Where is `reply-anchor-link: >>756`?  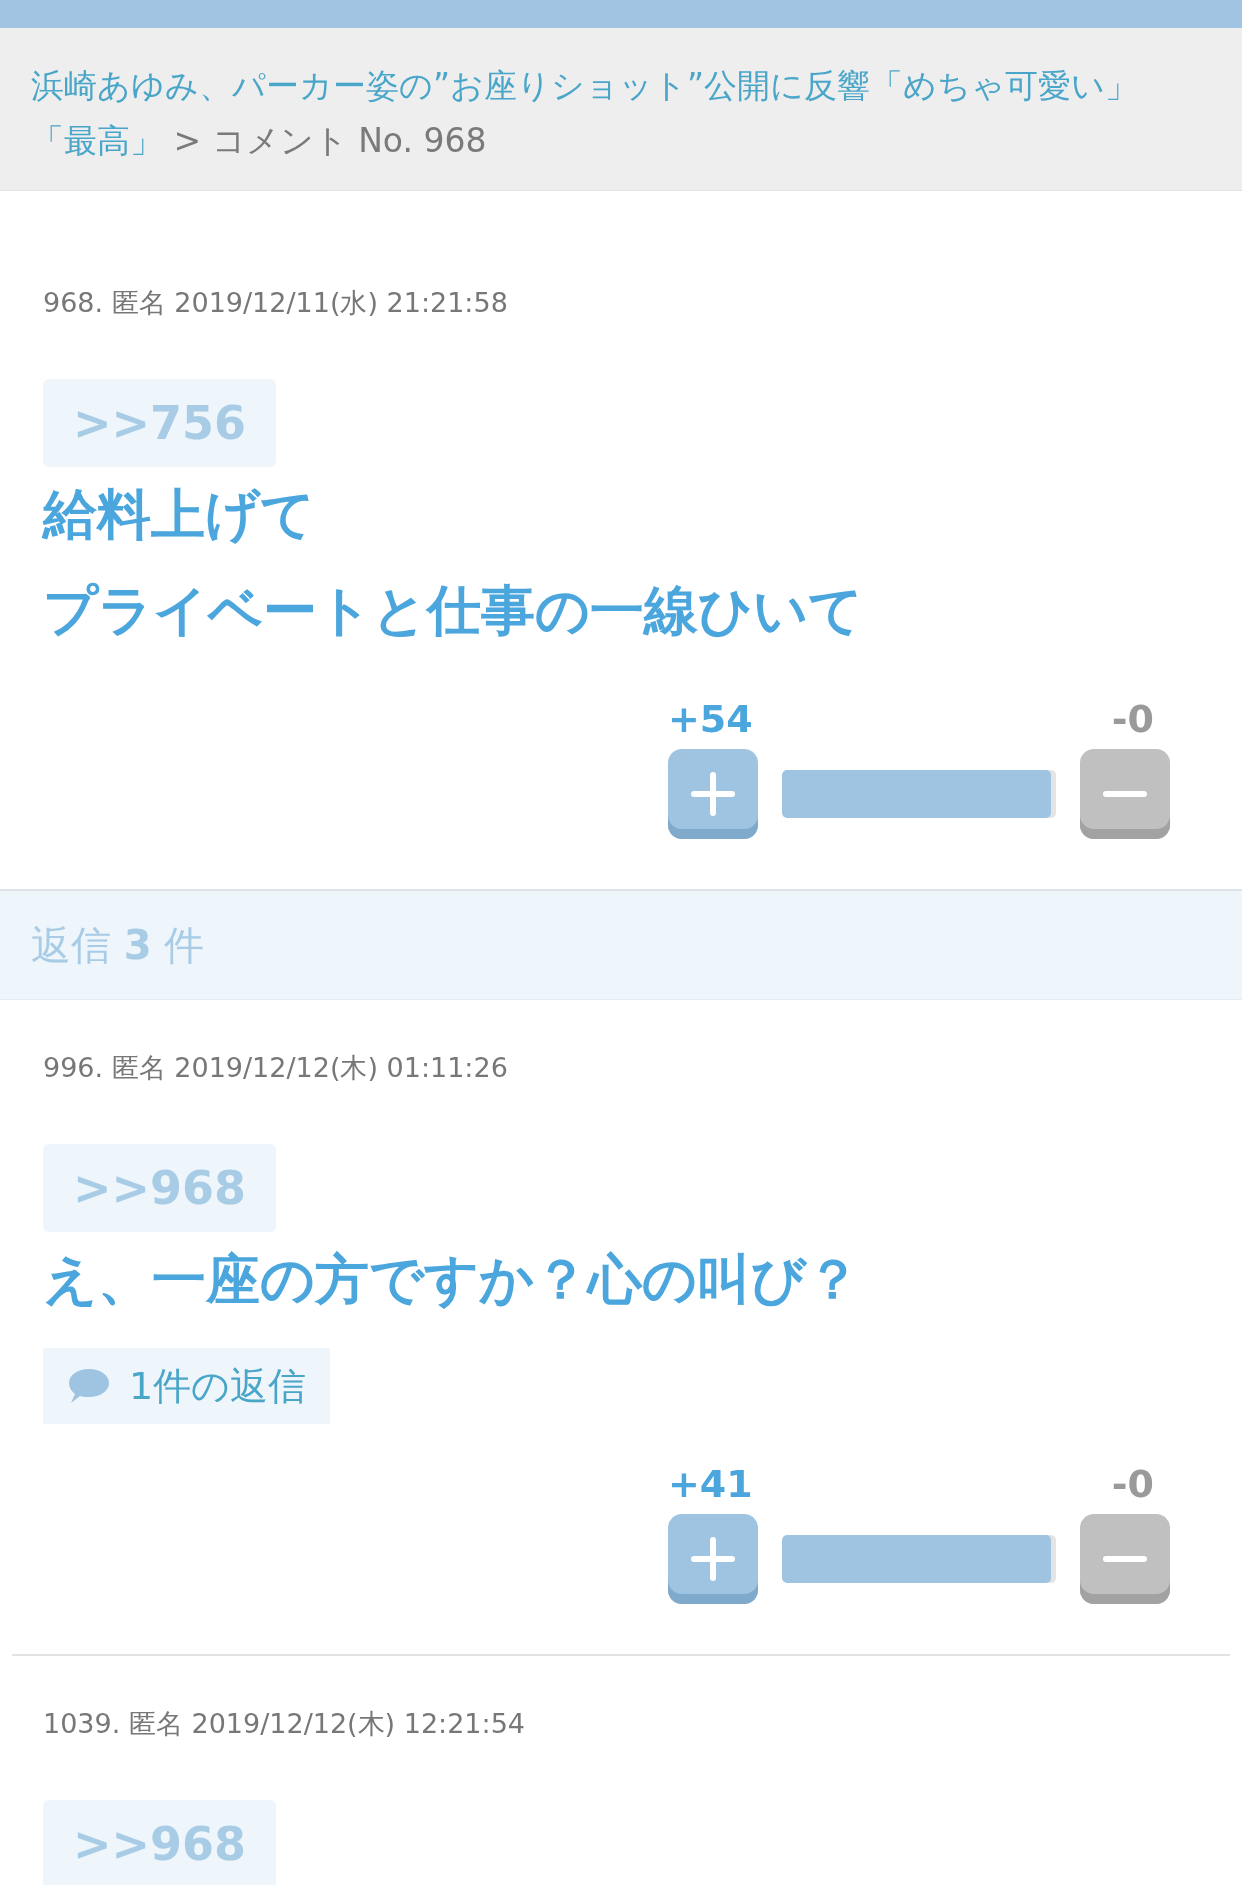
reply-anchor-link: >>756 is located at coordinates (160, 423).